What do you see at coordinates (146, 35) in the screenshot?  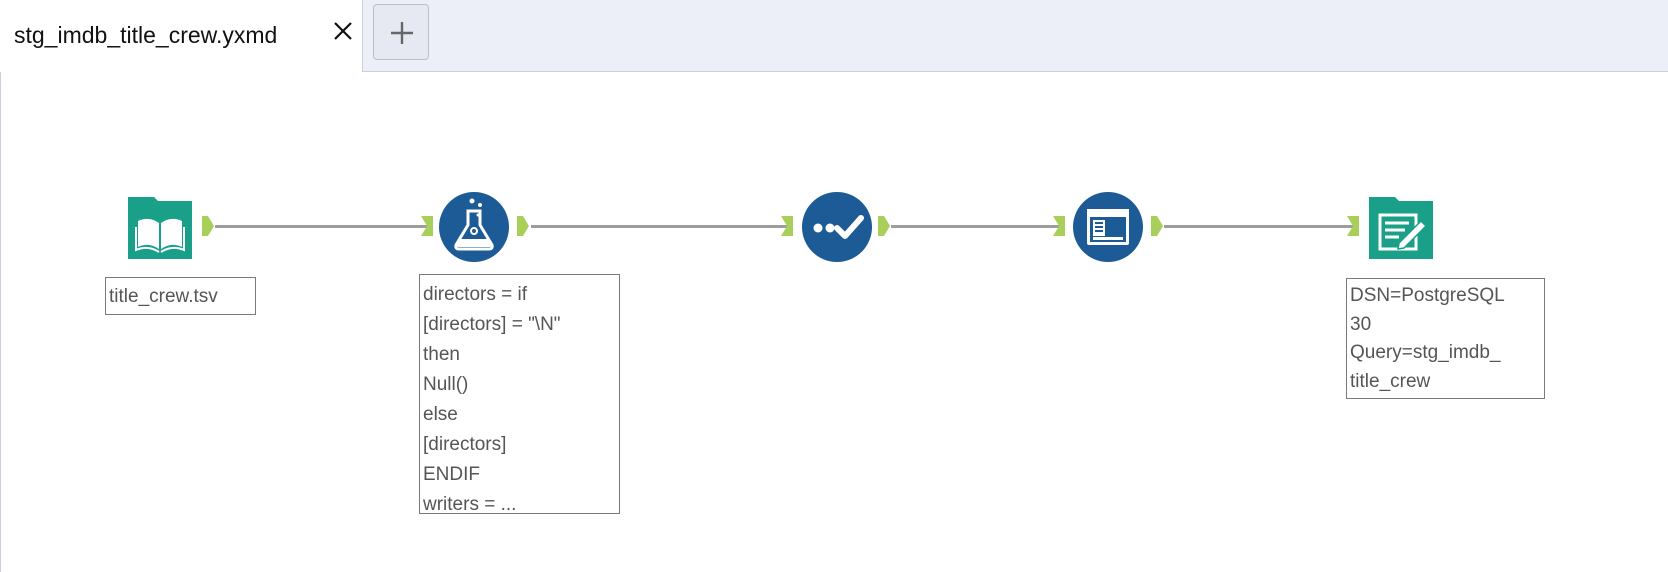 I see `tab-title: stg_imdb_title_crew.yxmd` at bounding box center [146, 35].